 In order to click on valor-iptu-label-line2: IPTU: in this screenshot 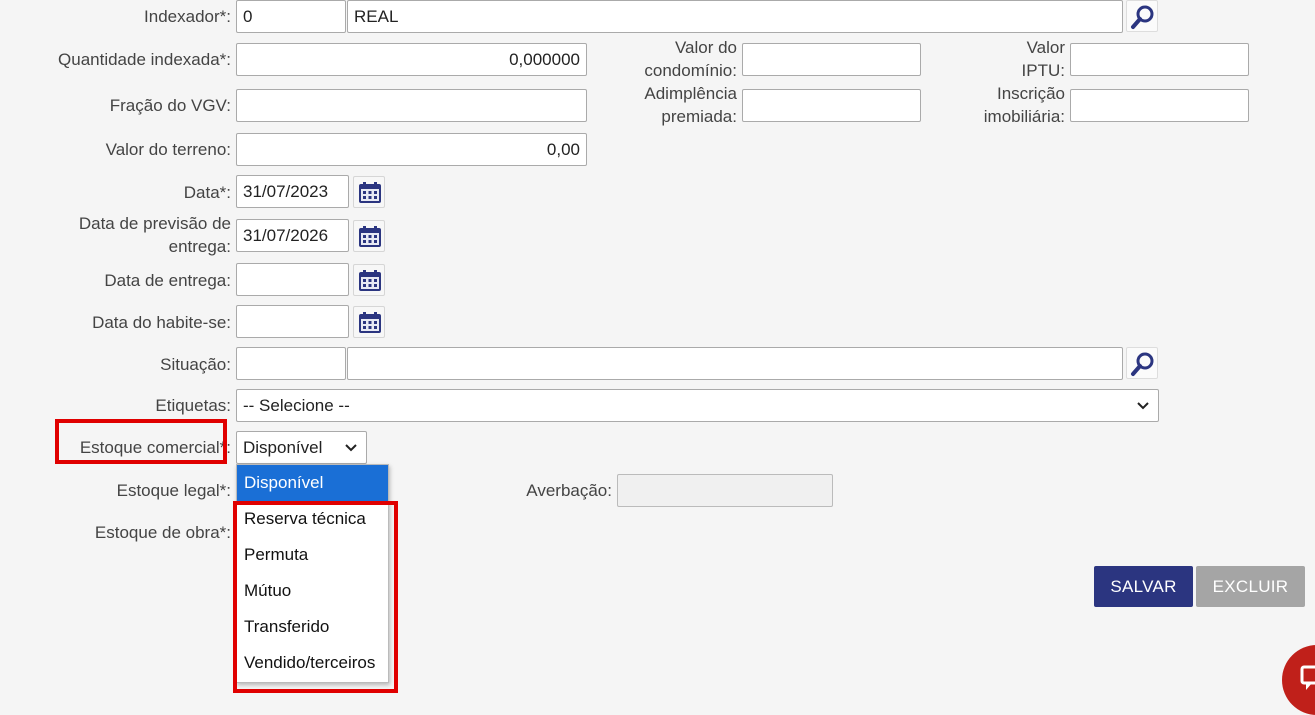, I will do `click(1043, 70)`.